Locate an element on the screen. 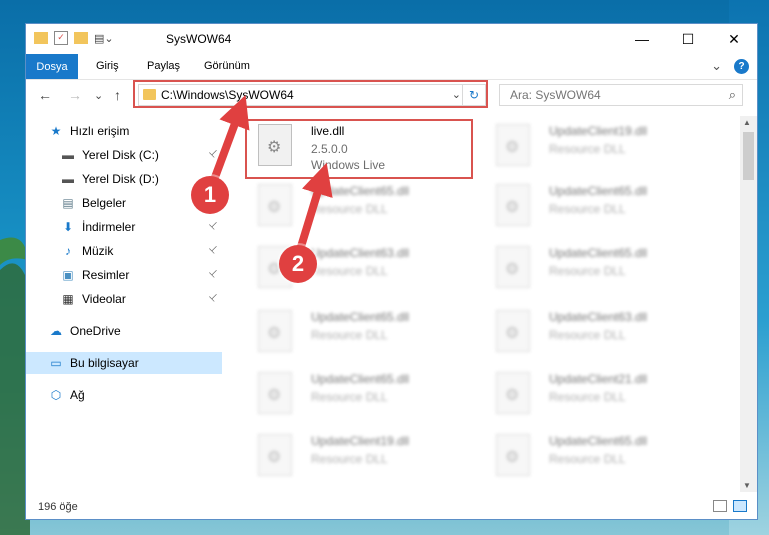  sidebar-item-label: Videolar is located at coordinates (104, 299).